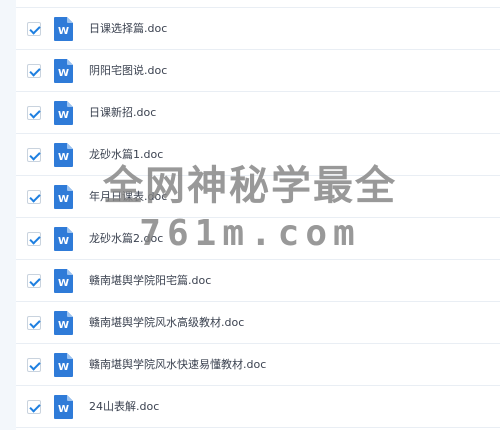 This screenshot has height=430, width=500. Describe the element at coordinates (128, 71) in the screenshot. I see `file-name: 阴阳宅图说.doc` at that location.